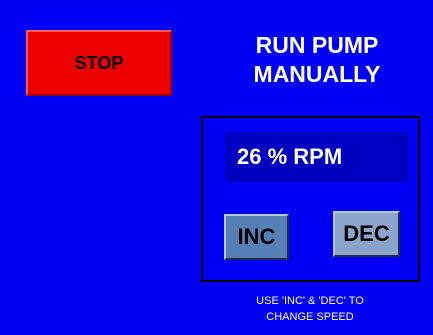 This screenshot has width=433, height=335. I want to click on speed-instructions-line-2: CHANGE SPEED, so click(310, 317).